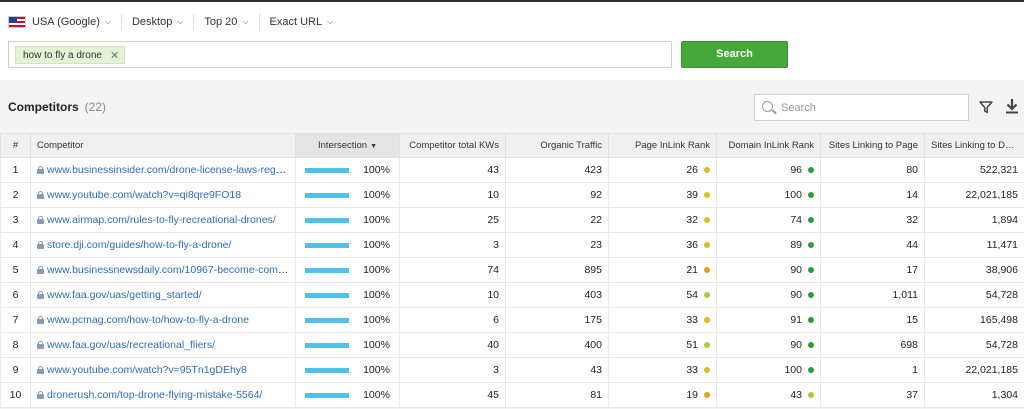  Describe the element at coordinates (768, 145) in the screenshot. I see `col-domain-inlink-rank: Domain InLink Rank` at that location.